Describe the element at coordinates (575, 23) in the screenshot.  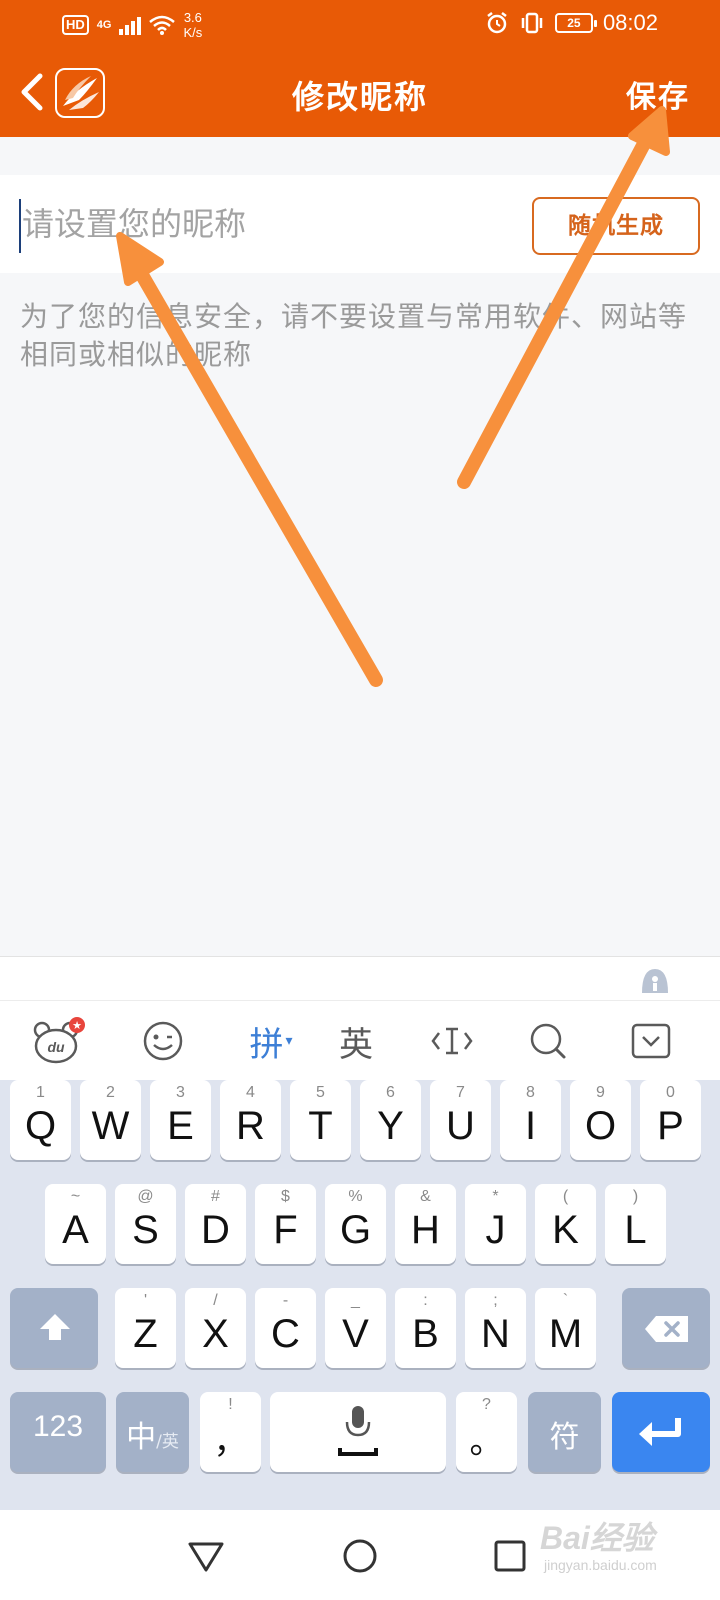
I see `battery-indicator: 25` at that location.